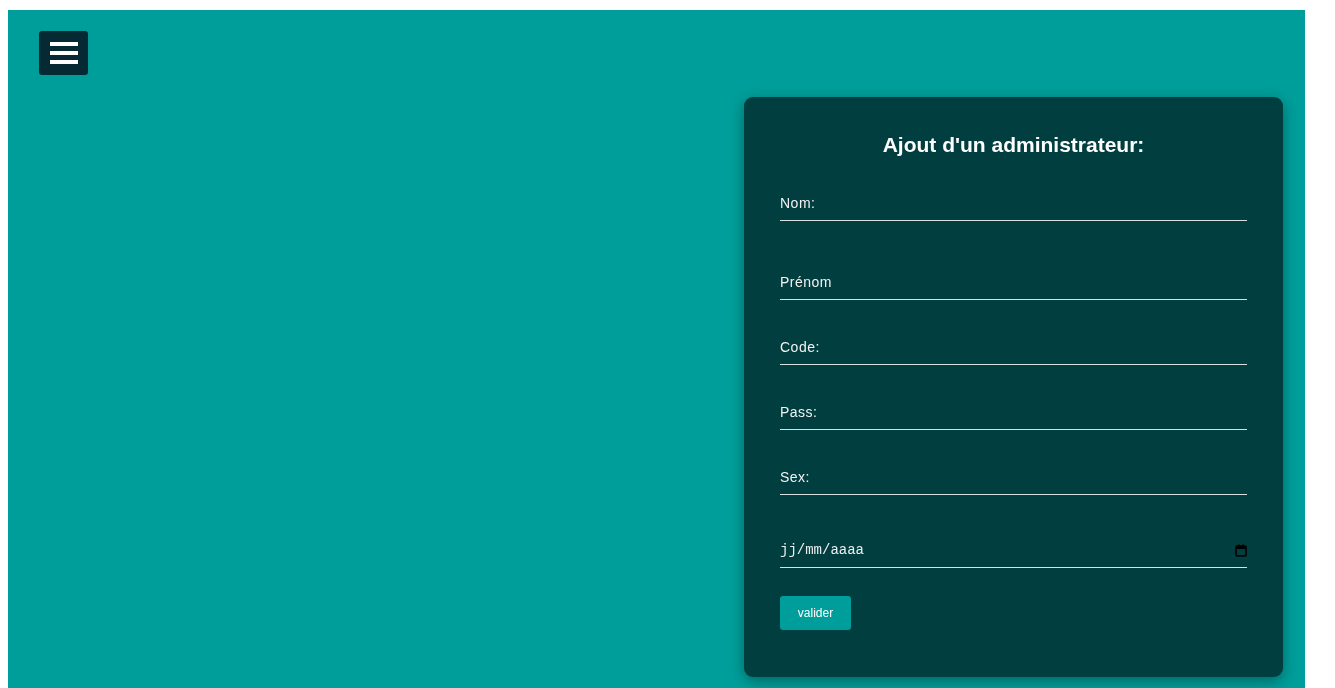 This screenshot has width=1335, height=688. Describe the element at coordinates (1013, 417) in the screenshot. I see `input-field: Pass:` at that location.